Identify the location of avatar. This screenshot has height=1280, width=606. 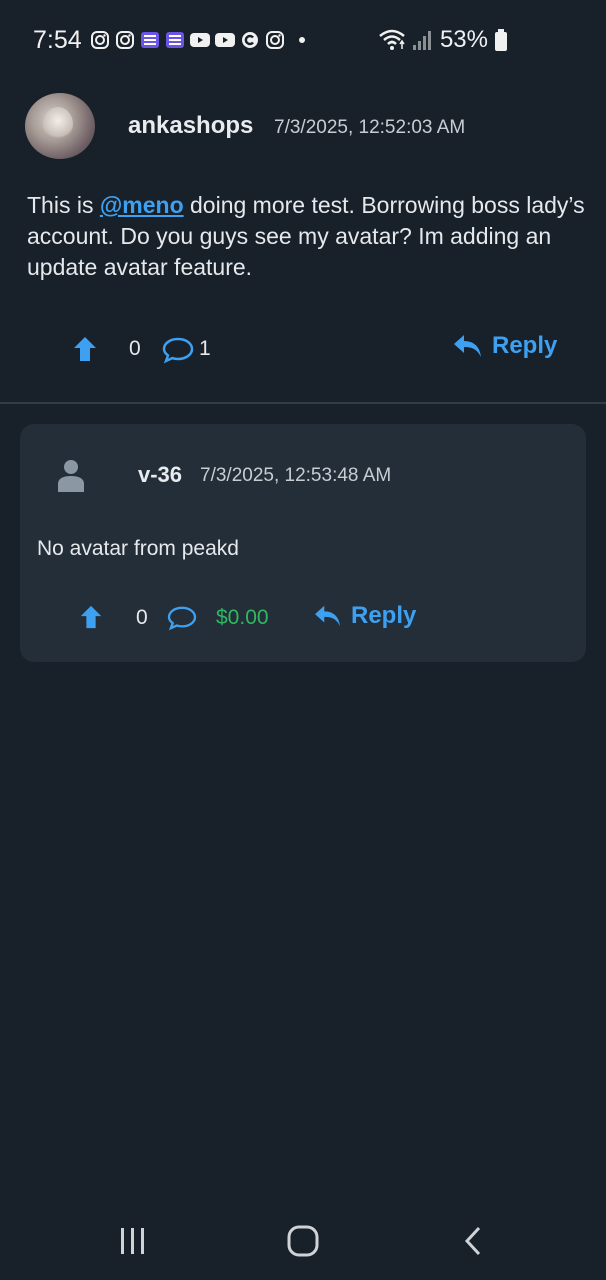
(60, 126).